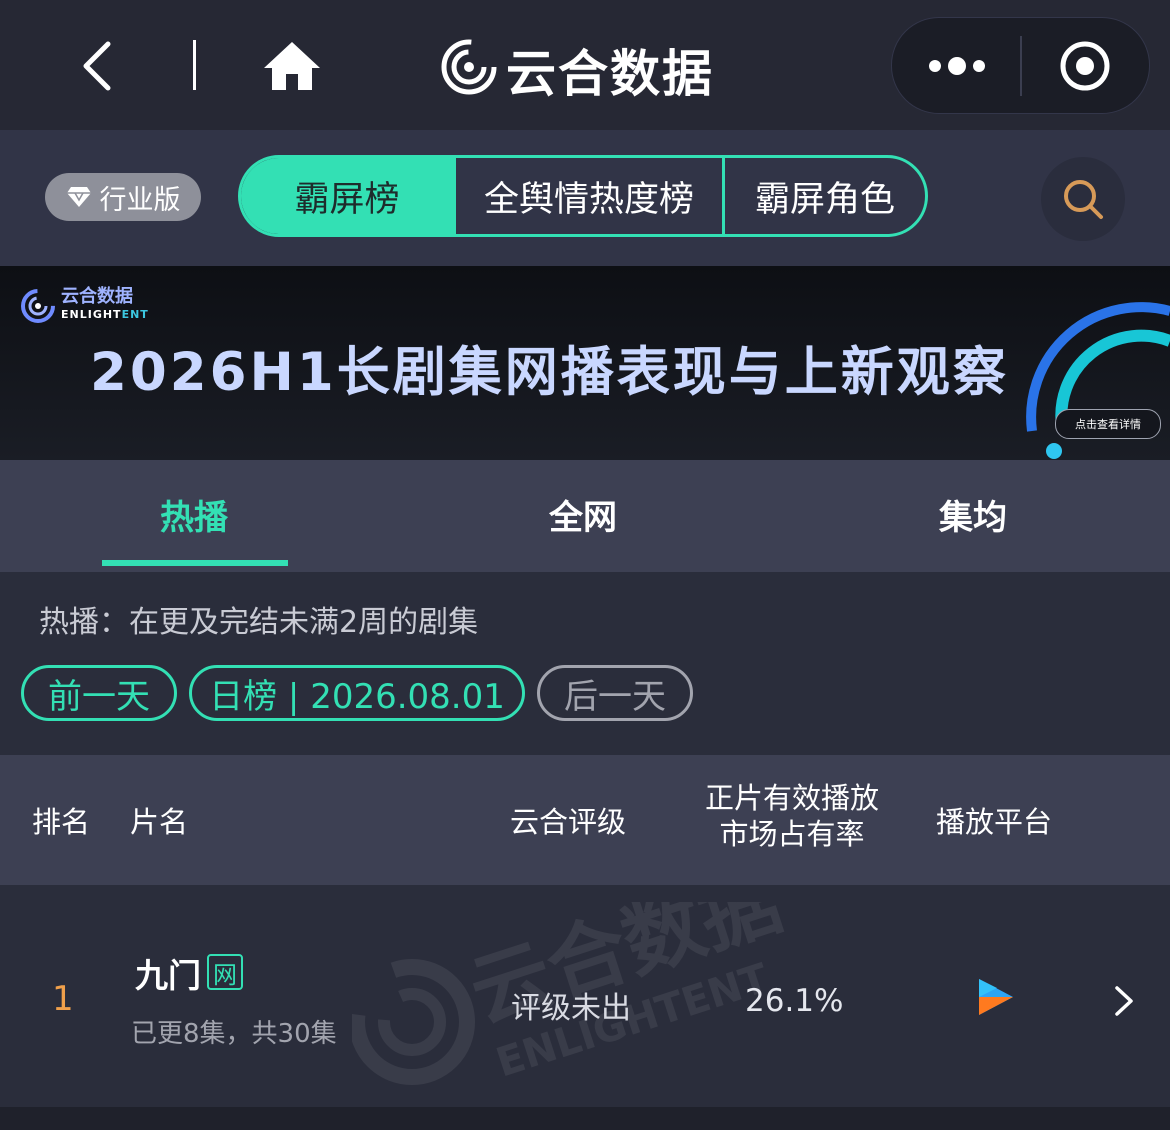 The height and width of the screenshot is (1130, 1170). What do you see at coordinates (571, 1008) in the screenshot?
I see `row-rating: 评级未出` at bounding box center [571, 1008].